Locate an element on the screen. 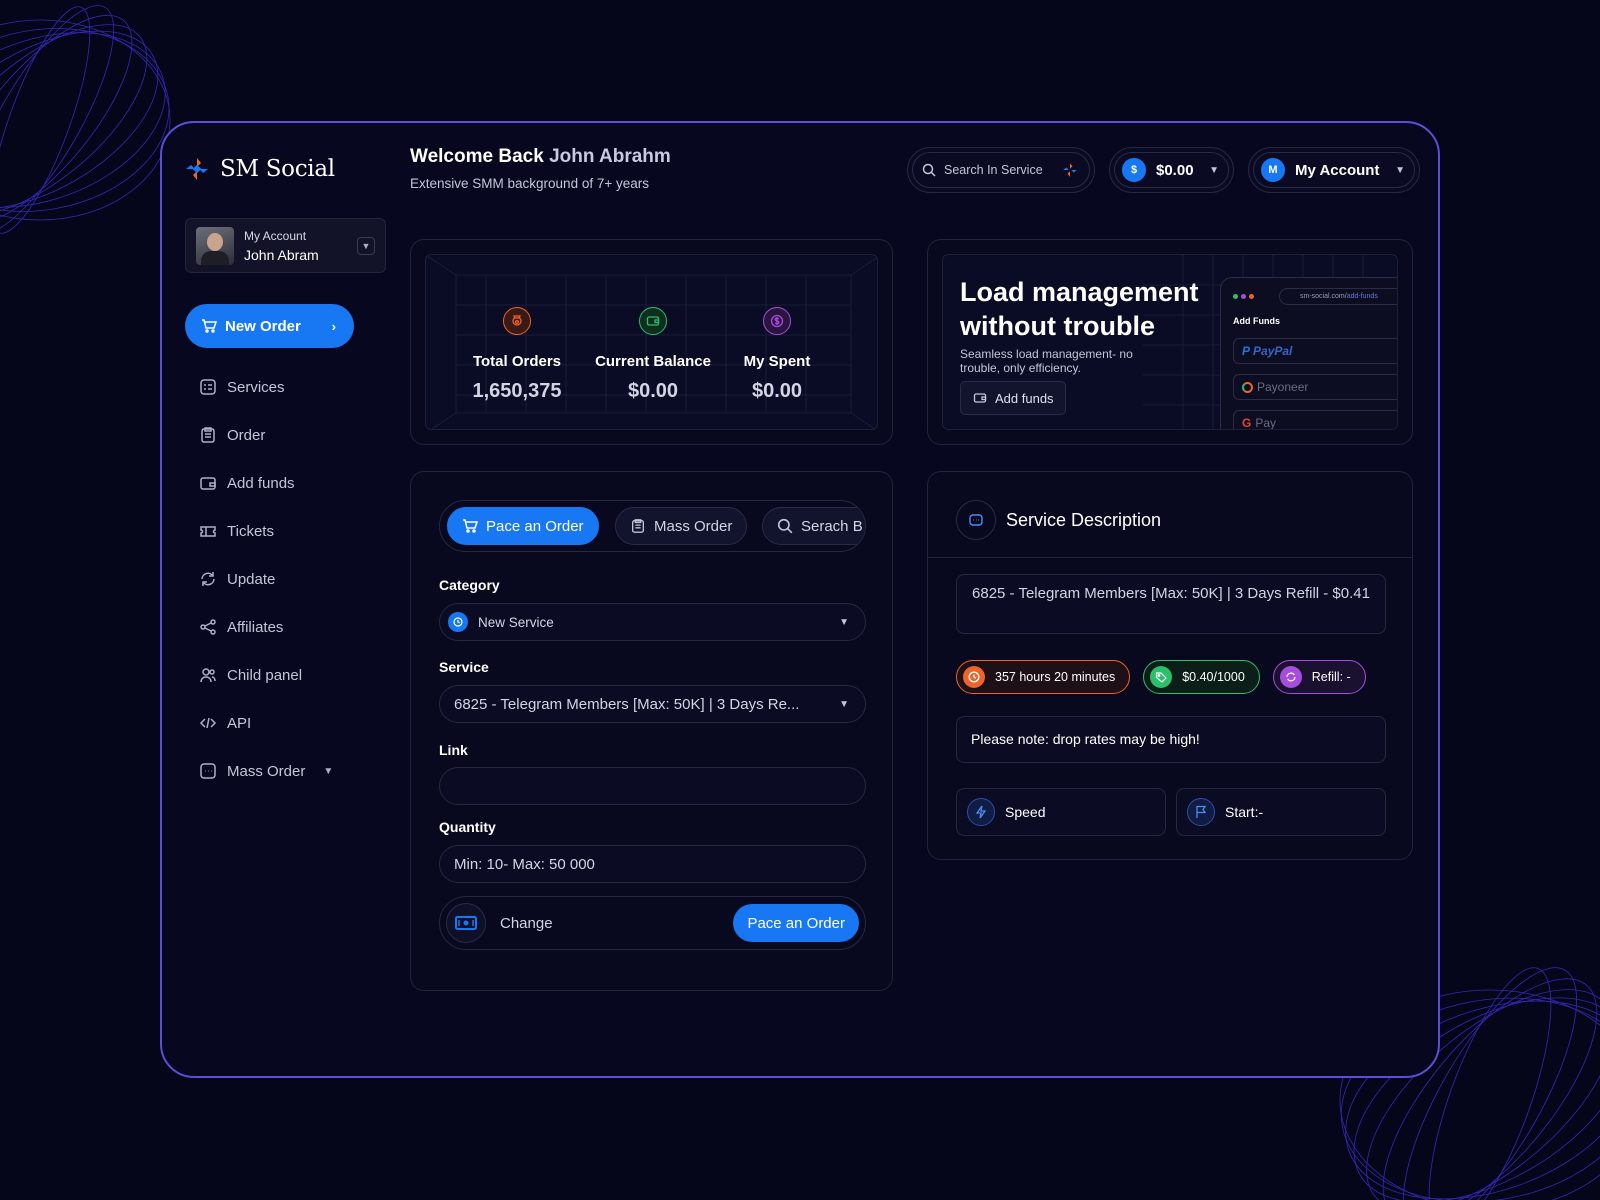 The height and width of the screenshot is (1200, 1600). balance-dropdown: $ $0.00 ▼ is located at coordinates (1171, 170).